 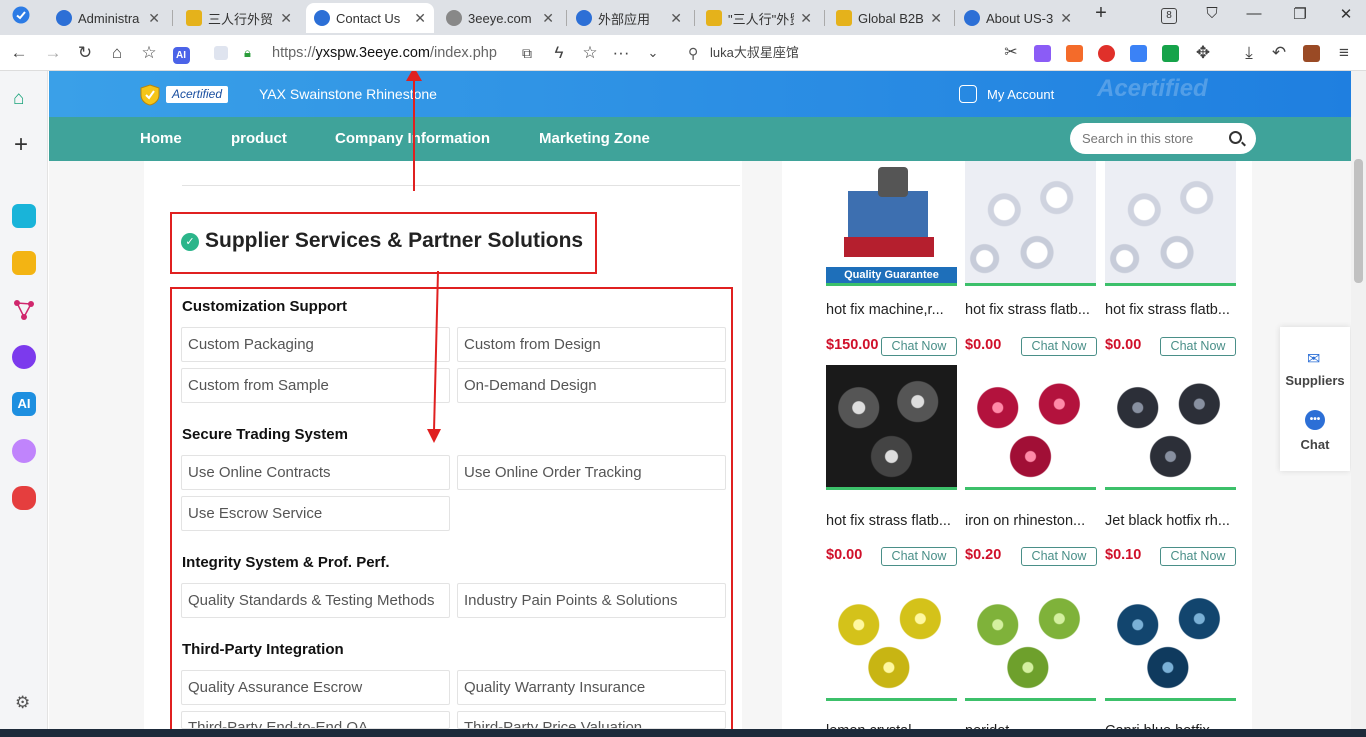 What do you see at coordinates (1358, 221) in the screenshot?
I see `scrollbar-thumb` at bounding box center [1358, 221].